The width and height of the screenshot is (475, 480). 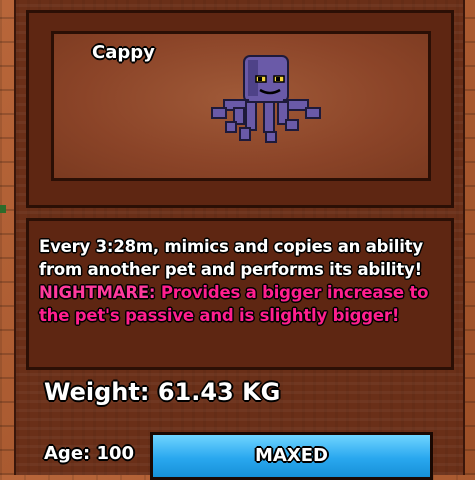 I want to click on age-progress-bar: MAXED, so click(x=291, y=456).